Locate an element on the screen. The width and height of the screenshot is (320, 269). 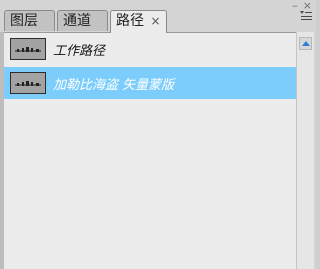
path-row-label: 工作路径 is located at coordinates (79, 51).